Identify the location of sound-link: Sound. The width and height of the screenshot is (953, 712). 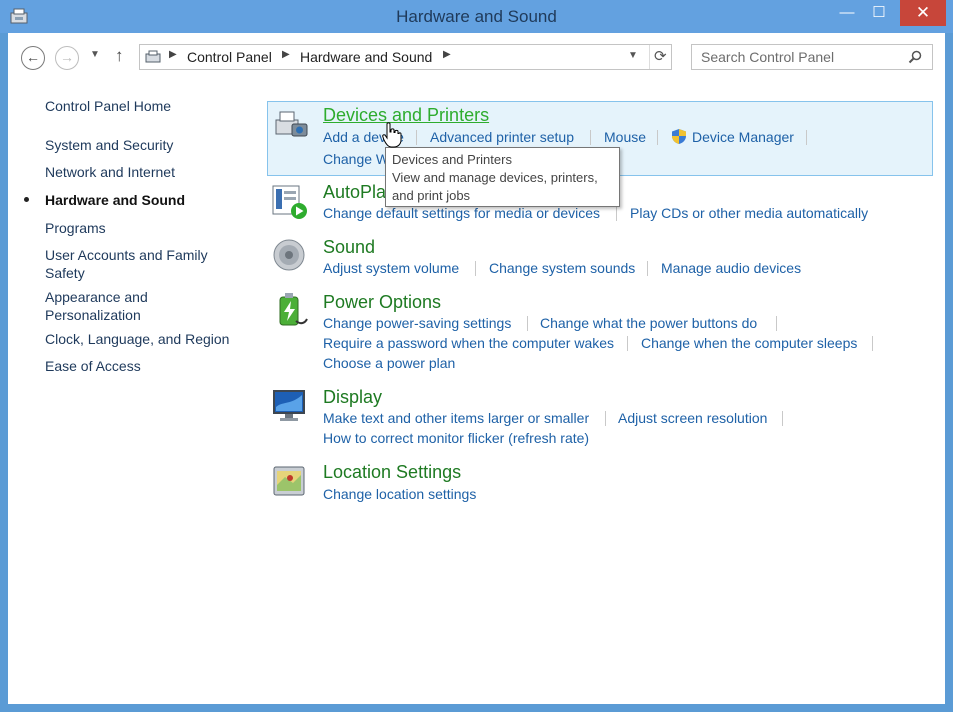
(349, 247).